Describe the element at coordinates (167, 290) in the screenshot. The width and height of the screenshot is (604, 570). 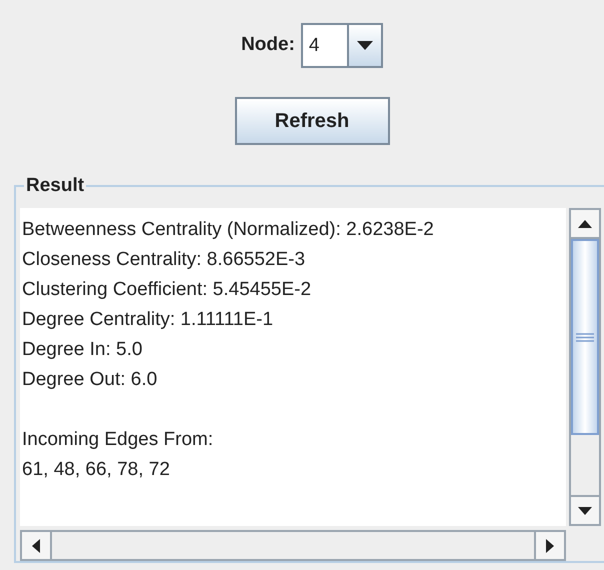
I see `result-line: Clustering Coefficient: 5.45455E-2` at that location.